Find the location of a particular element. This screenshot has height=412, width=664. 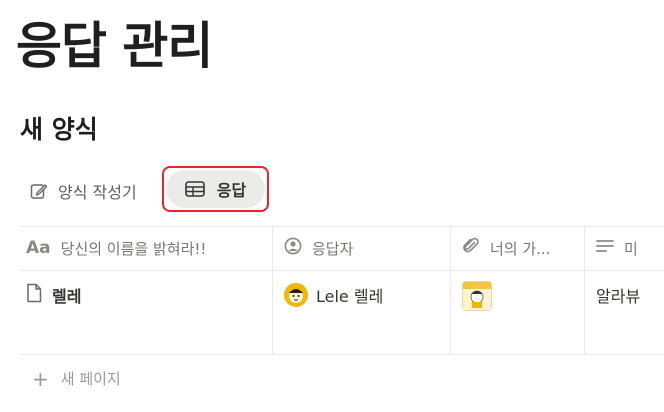

row-title: 렐레 is located at coordinates (67, 296).